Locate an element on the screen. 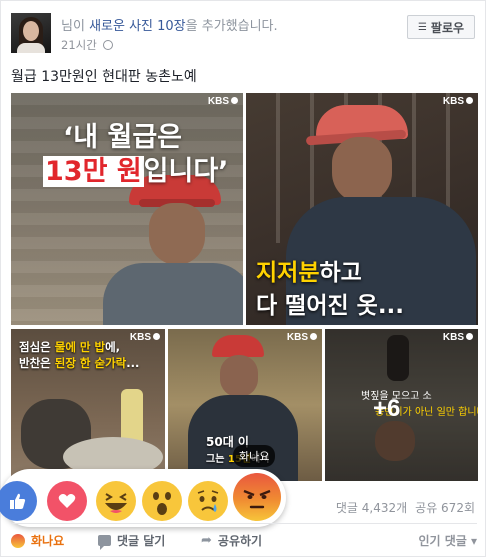 The height and width of the screenshot is (557, 486). photo-2-caption-line1: 지저분하고 is located at coordinates (309, 270).